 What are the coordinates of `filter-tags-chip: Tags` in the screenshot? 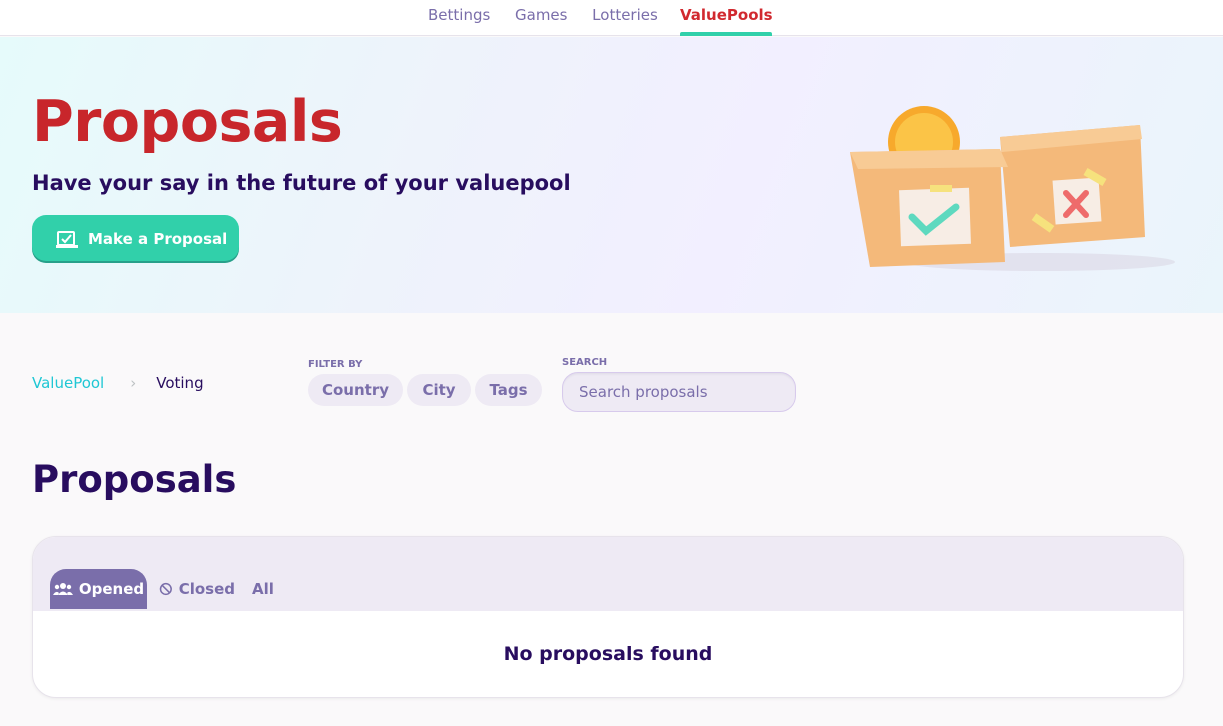 It's located at (508, 390).